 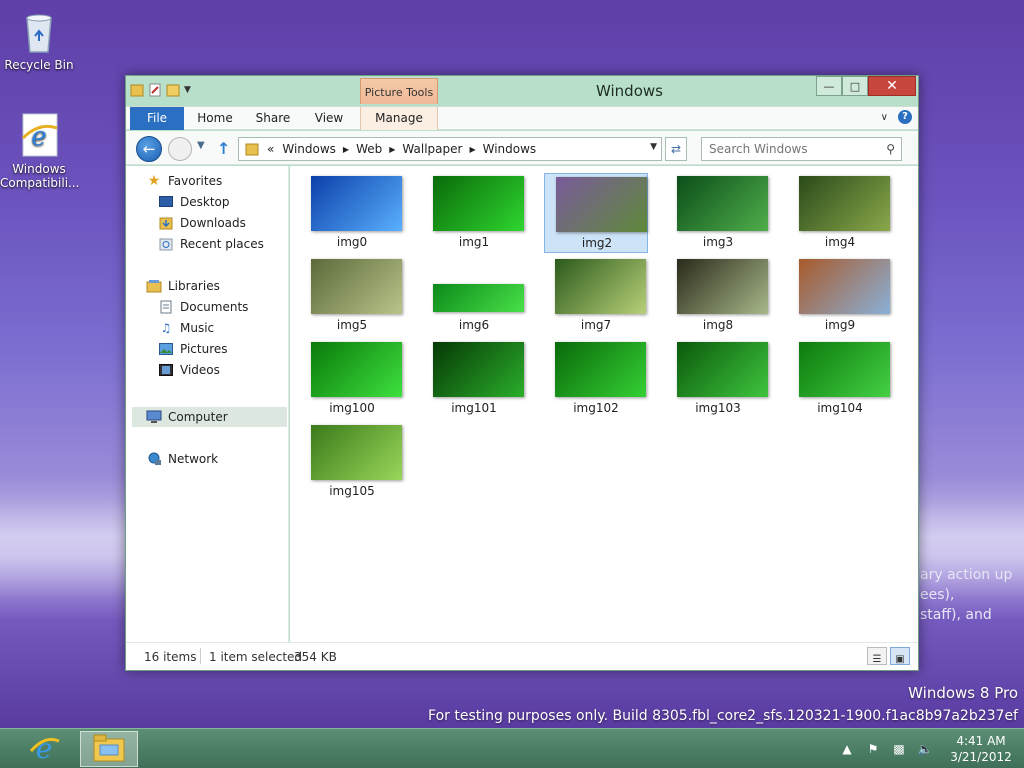 I want to click on taskbar-internet-explorer-button: e, so click(x=45, y=749).